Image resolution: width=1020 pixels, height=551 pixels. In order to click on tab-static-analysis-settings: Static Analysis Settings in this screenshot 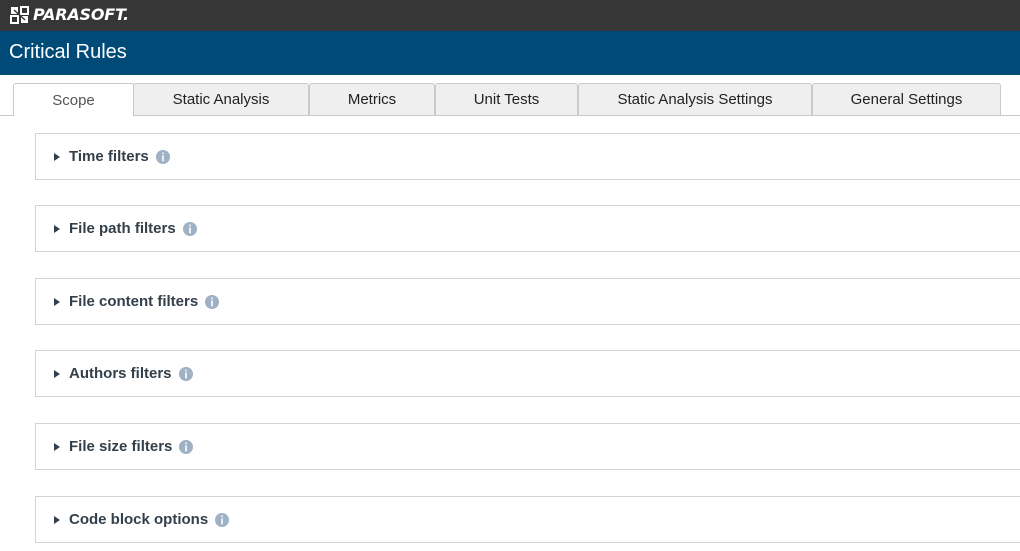, I will do `click(695, 99)`.